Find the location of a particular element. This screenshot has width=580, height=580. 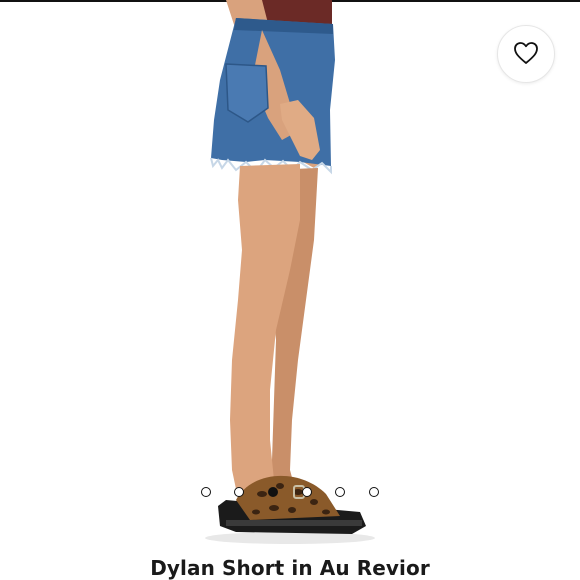

product-title: Dylan Short in Au Revior is located at coordinates (290, 568).